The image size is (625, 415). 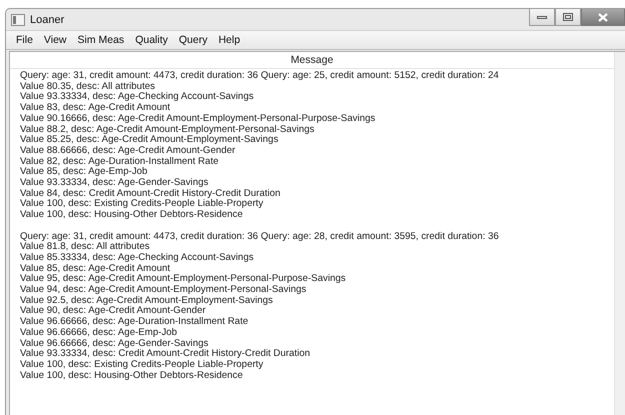 I want to click on message-line: Value 88.66666, desc: Age-Credit Amount-Gender, so click(x=128, y=151).